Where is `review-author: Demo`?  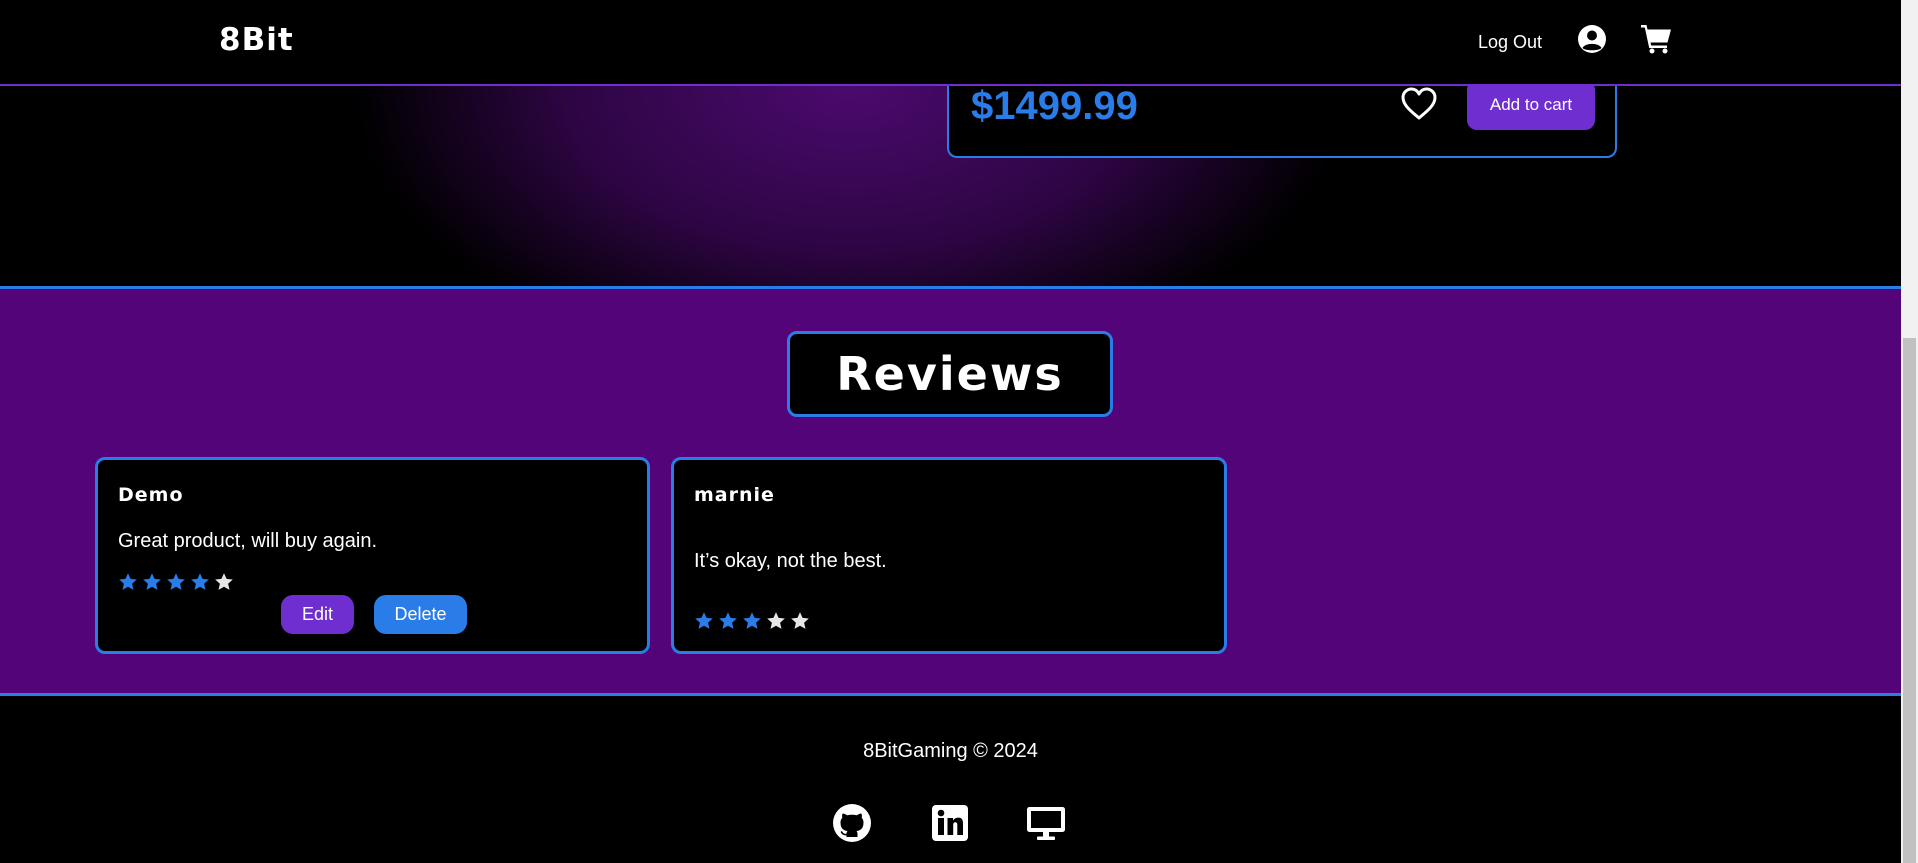
review-author: Demo is located at coordinates (151, 495).